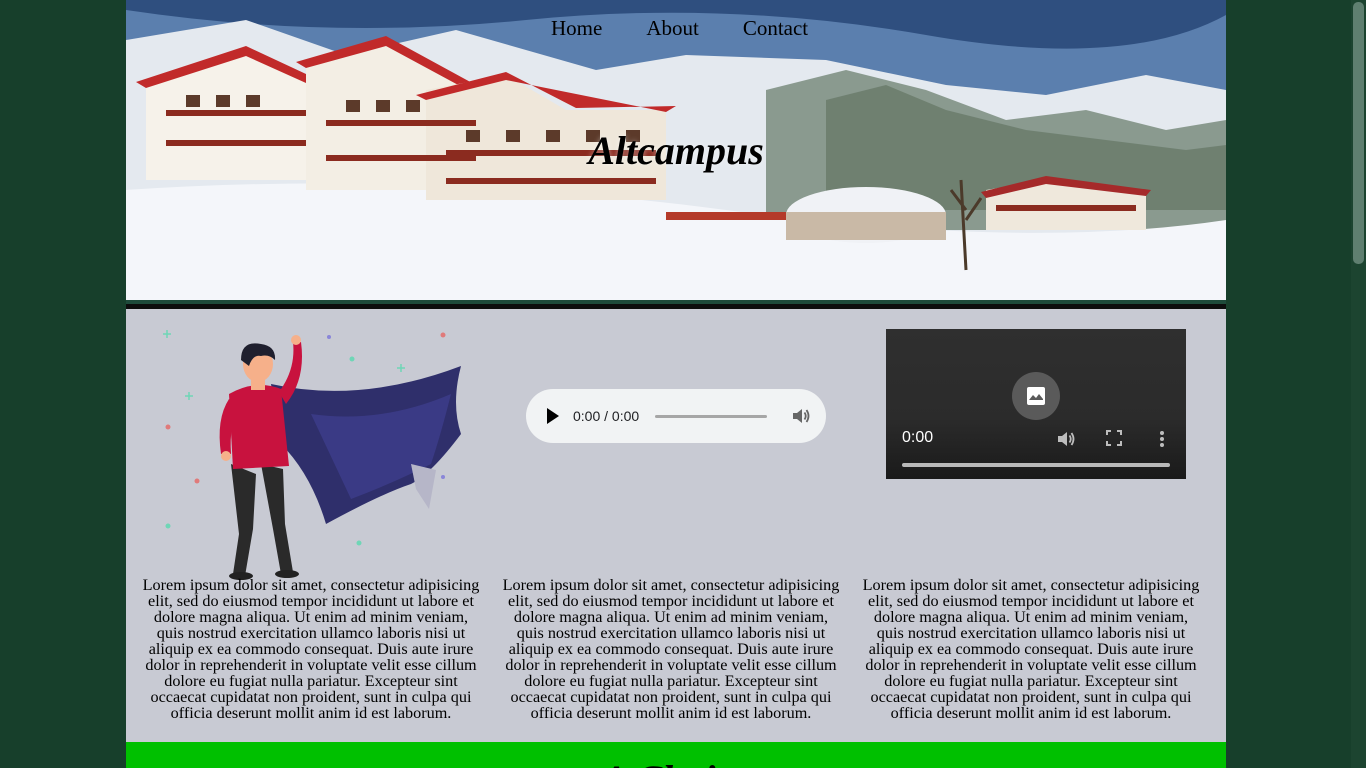  I want to click on main-nav: Home About Contact, so click(679, 28).